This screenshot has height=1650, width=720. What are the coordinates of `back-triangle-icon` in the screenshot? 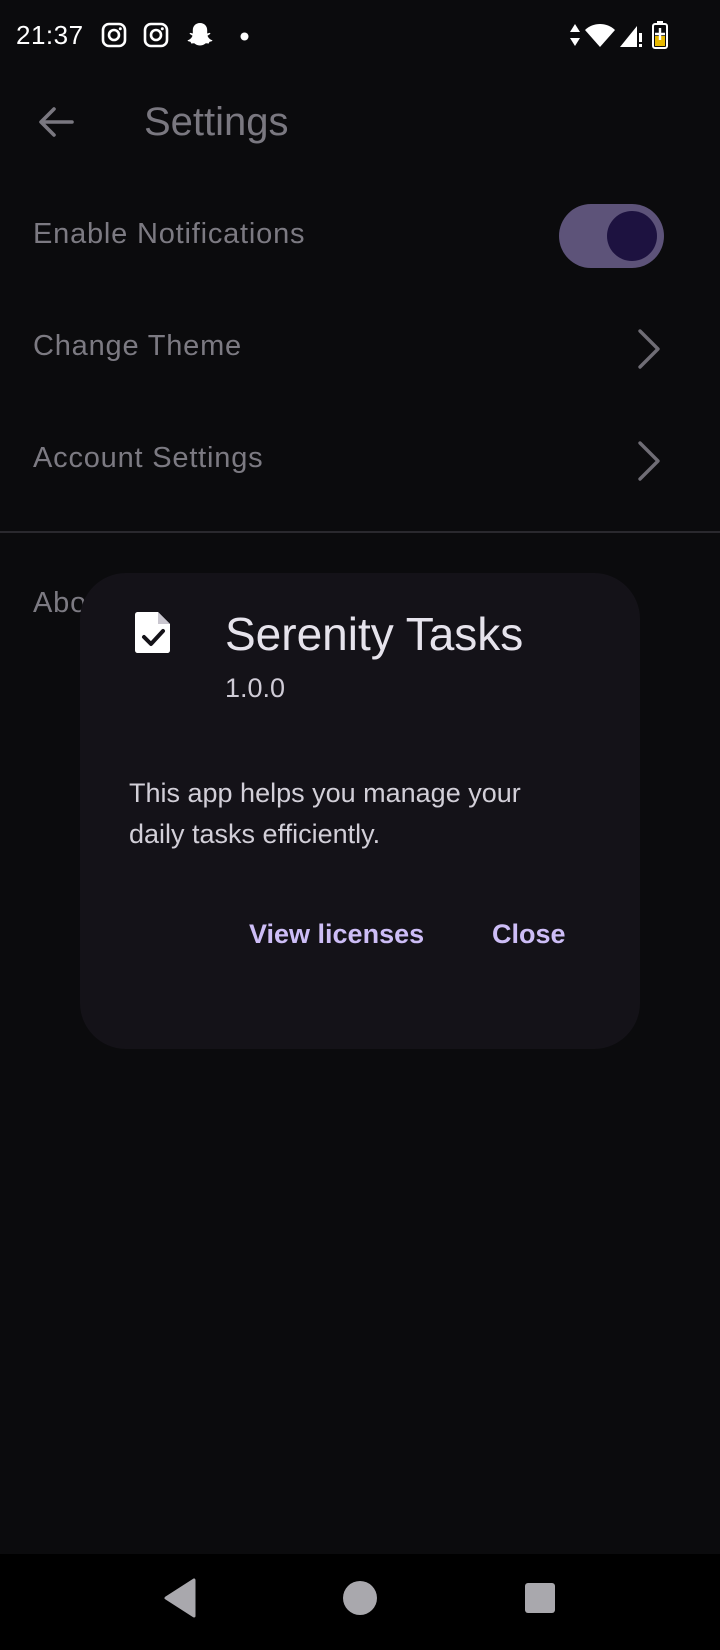 It's located at (180, 1600).